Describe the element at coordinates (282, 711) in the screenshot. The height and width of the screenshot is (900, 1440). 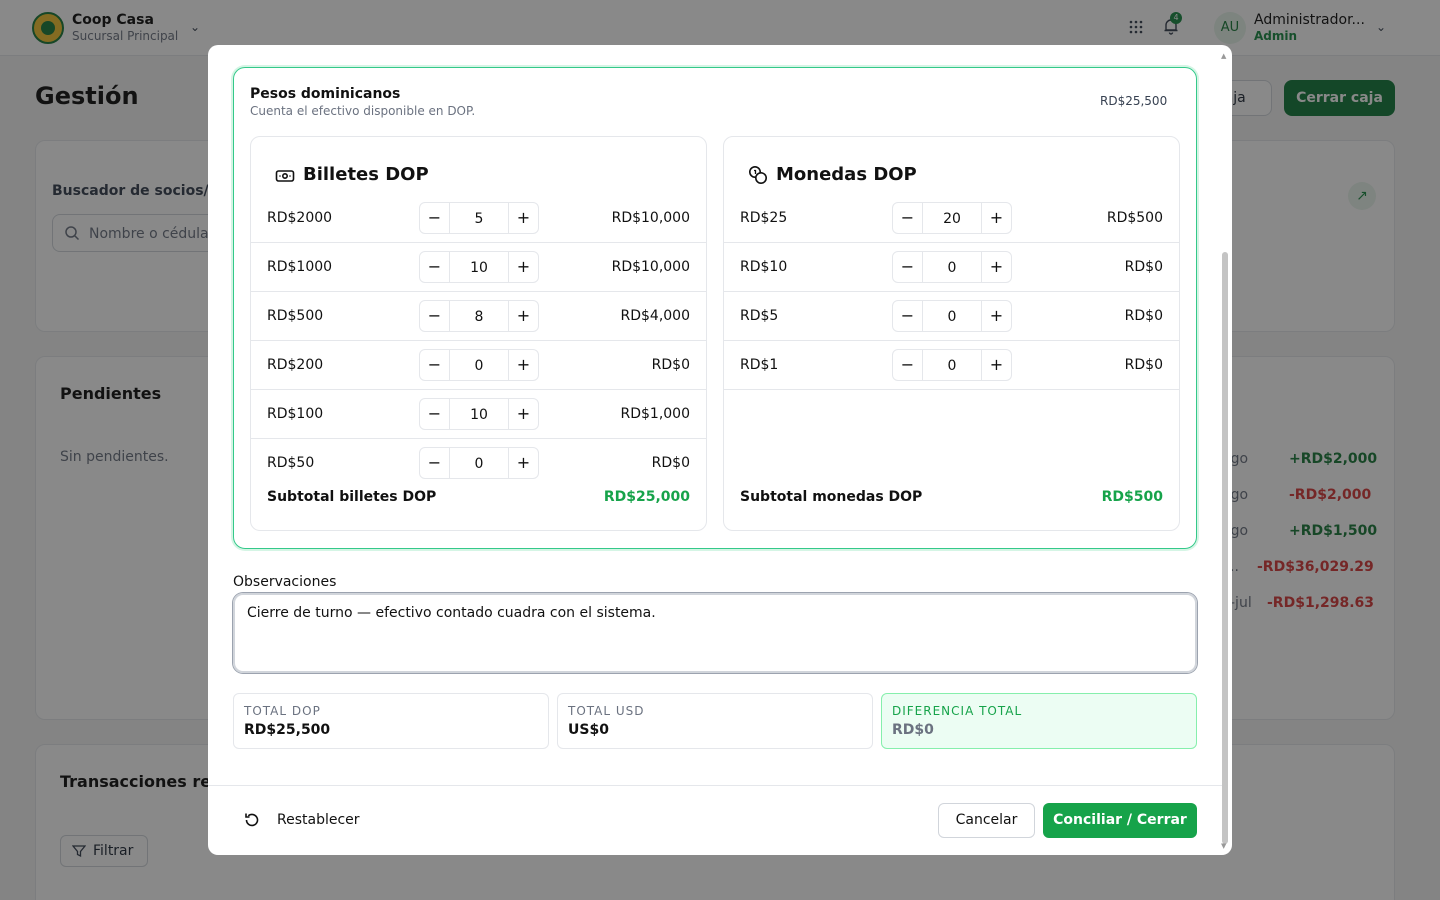
I see `total-dop-label: TOTAL DOP` at that location.